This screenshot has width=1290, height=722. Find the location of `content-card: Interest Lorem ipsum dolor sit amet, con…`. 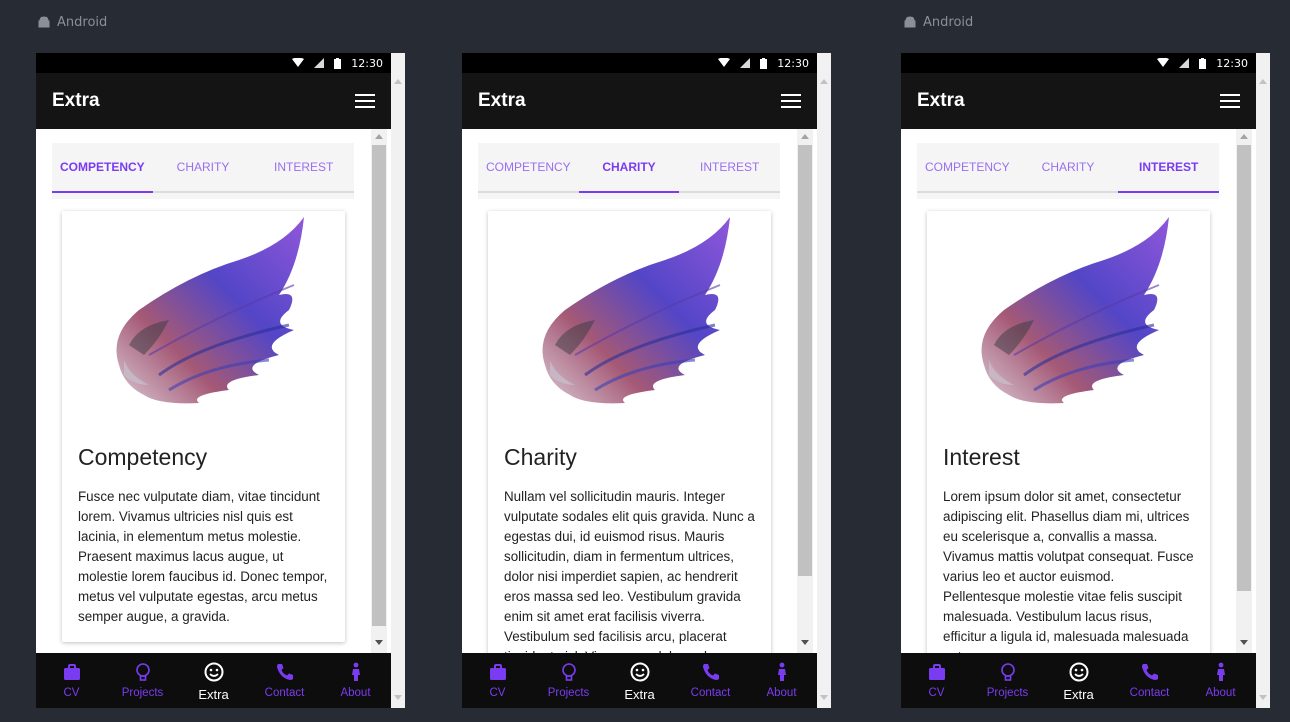

content-card: Interest Lorem ipsum dolor sit amet, con… is located at coordinates (1068, 432).